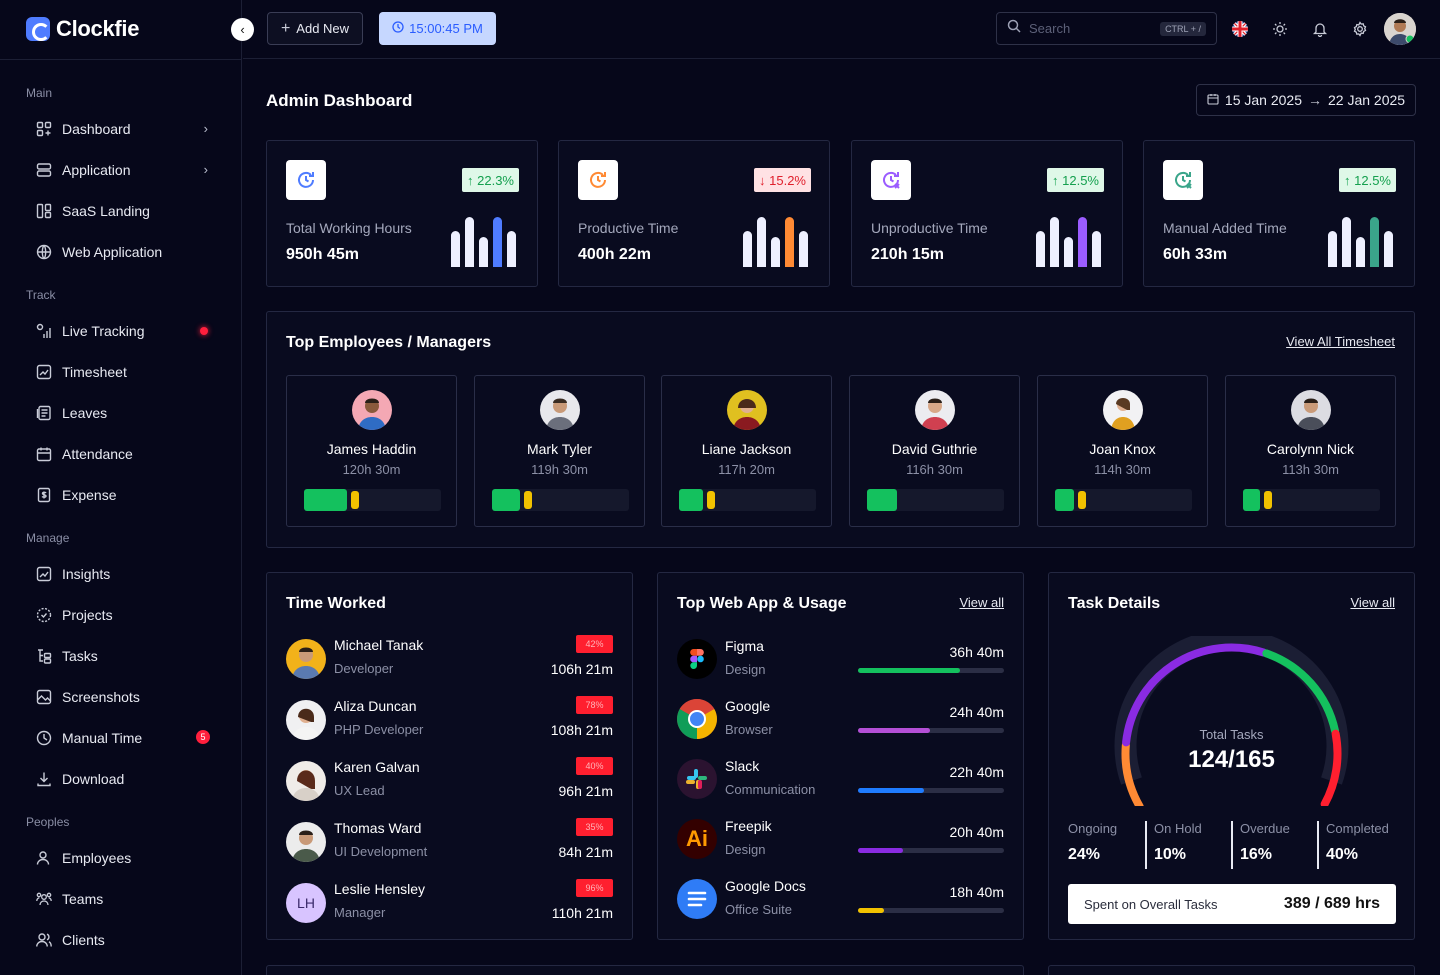  Describe the element at coordinates (124, 899) in the screenshot. I see `sidebar-item-teams: Teams` at that location.